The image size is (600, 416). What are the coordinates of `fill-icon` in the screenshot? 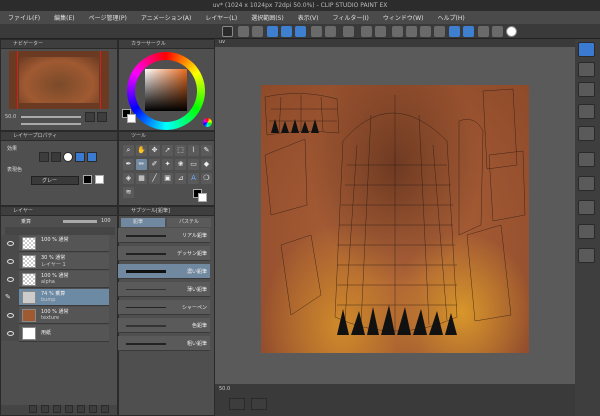 It's located at (411, 31).